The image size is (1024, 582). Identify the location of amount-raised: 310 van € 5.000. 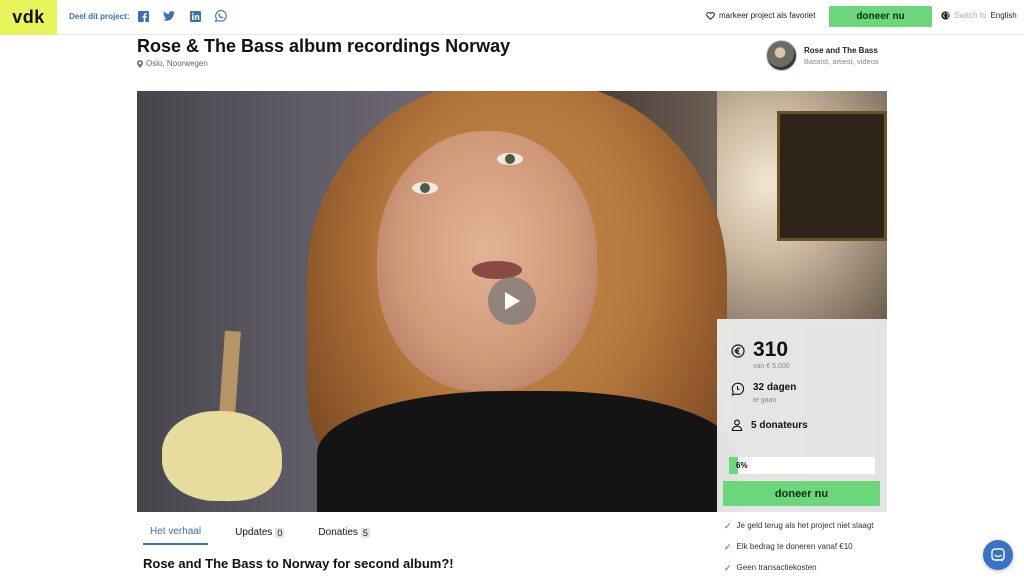
(760, 354).